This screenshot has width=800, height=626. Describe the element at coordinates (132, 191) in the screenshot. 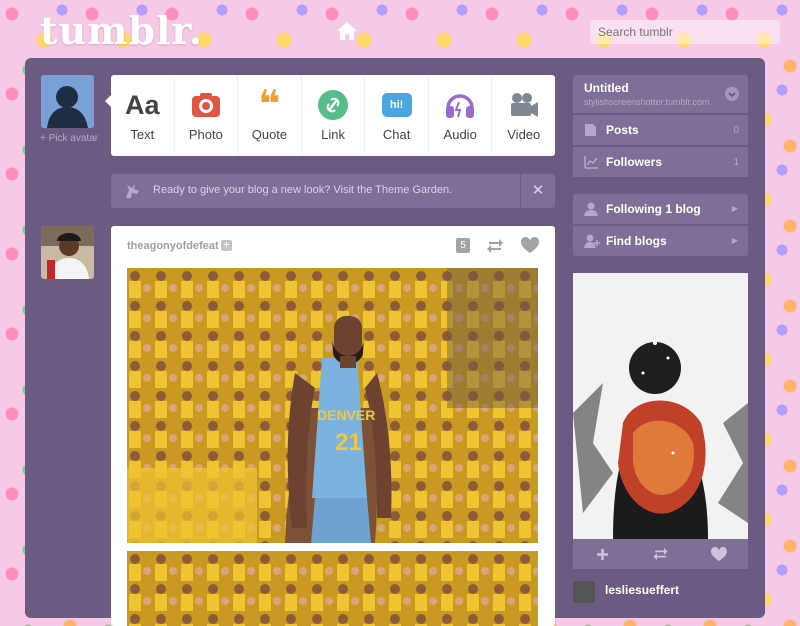

I see `unicorn-icon` at that location.